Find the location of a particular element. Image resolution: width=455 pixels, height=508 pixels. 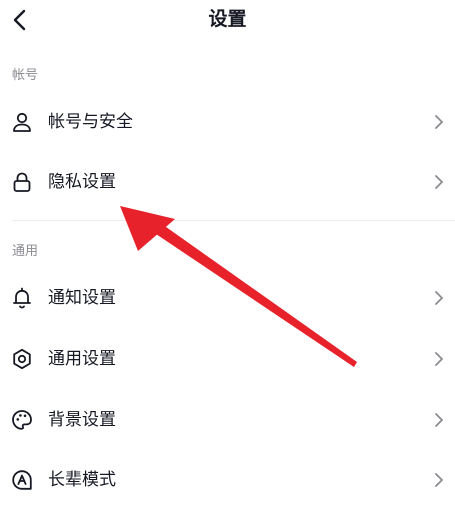

elder-mode-icon is located at coordinates (22, 480).